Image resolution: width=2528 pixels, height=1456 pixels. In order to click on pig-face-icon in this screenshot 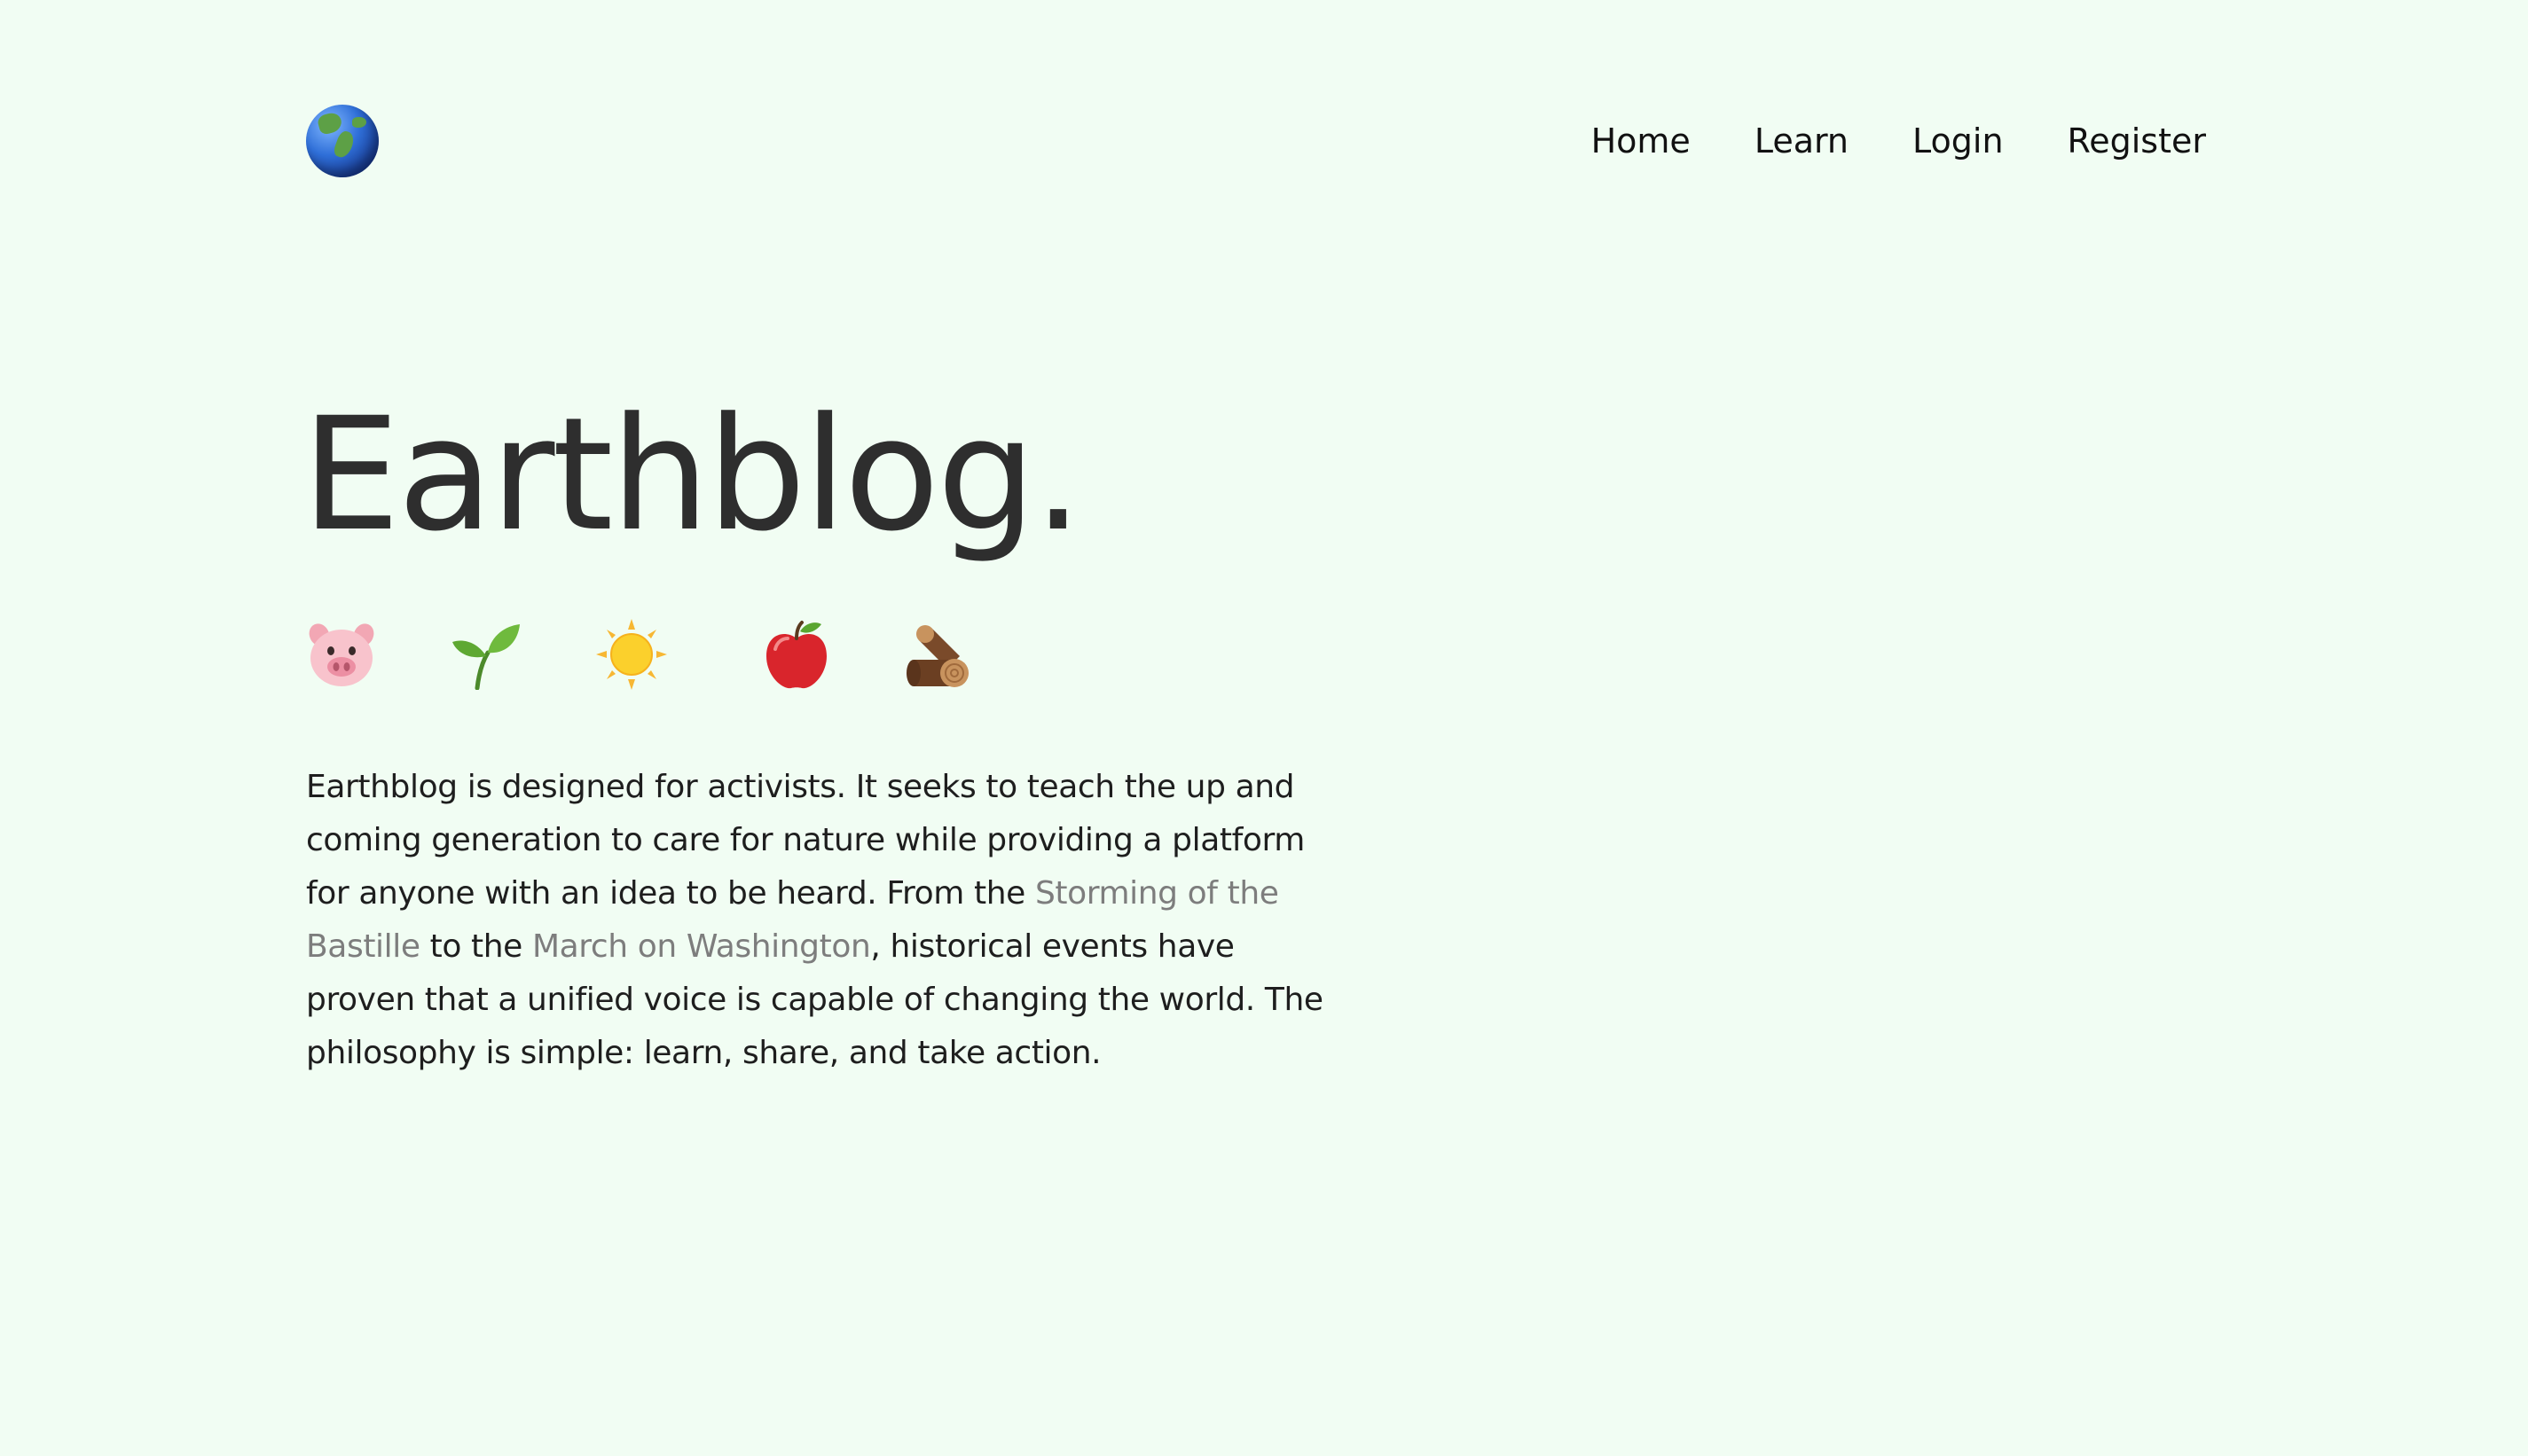, I will do `click(341, 654)`.